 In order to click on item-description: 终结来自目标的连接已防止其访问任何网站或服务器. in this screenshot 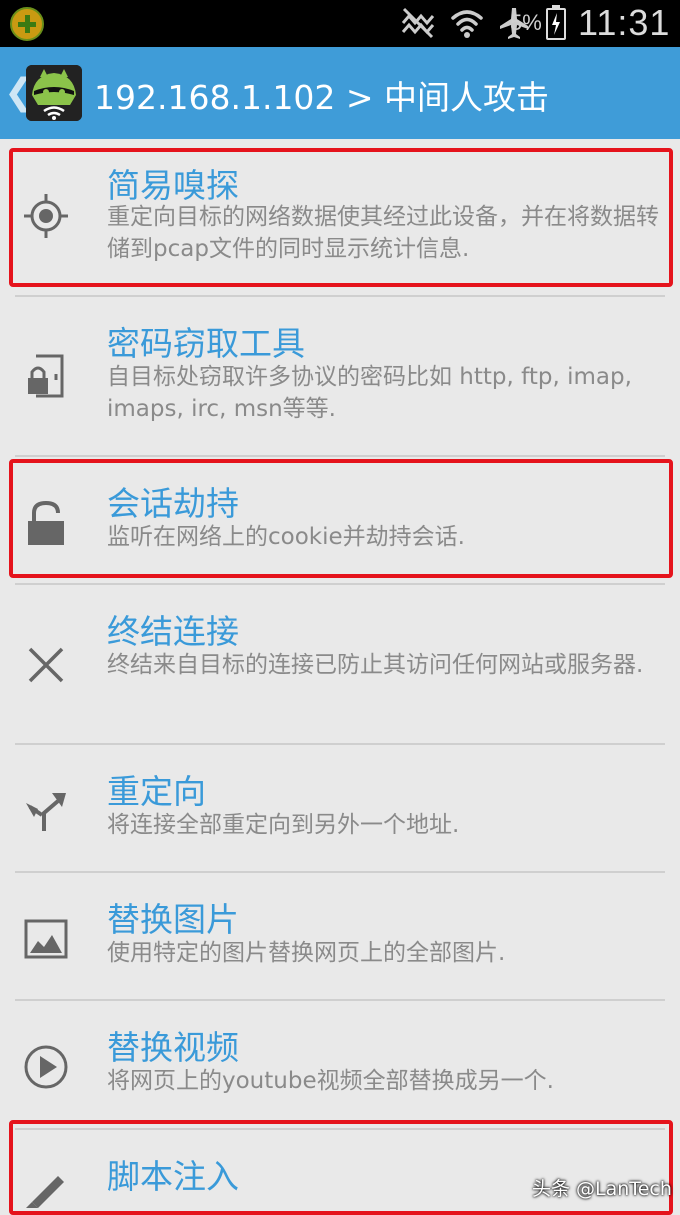, I will do `click(375, 665)`.